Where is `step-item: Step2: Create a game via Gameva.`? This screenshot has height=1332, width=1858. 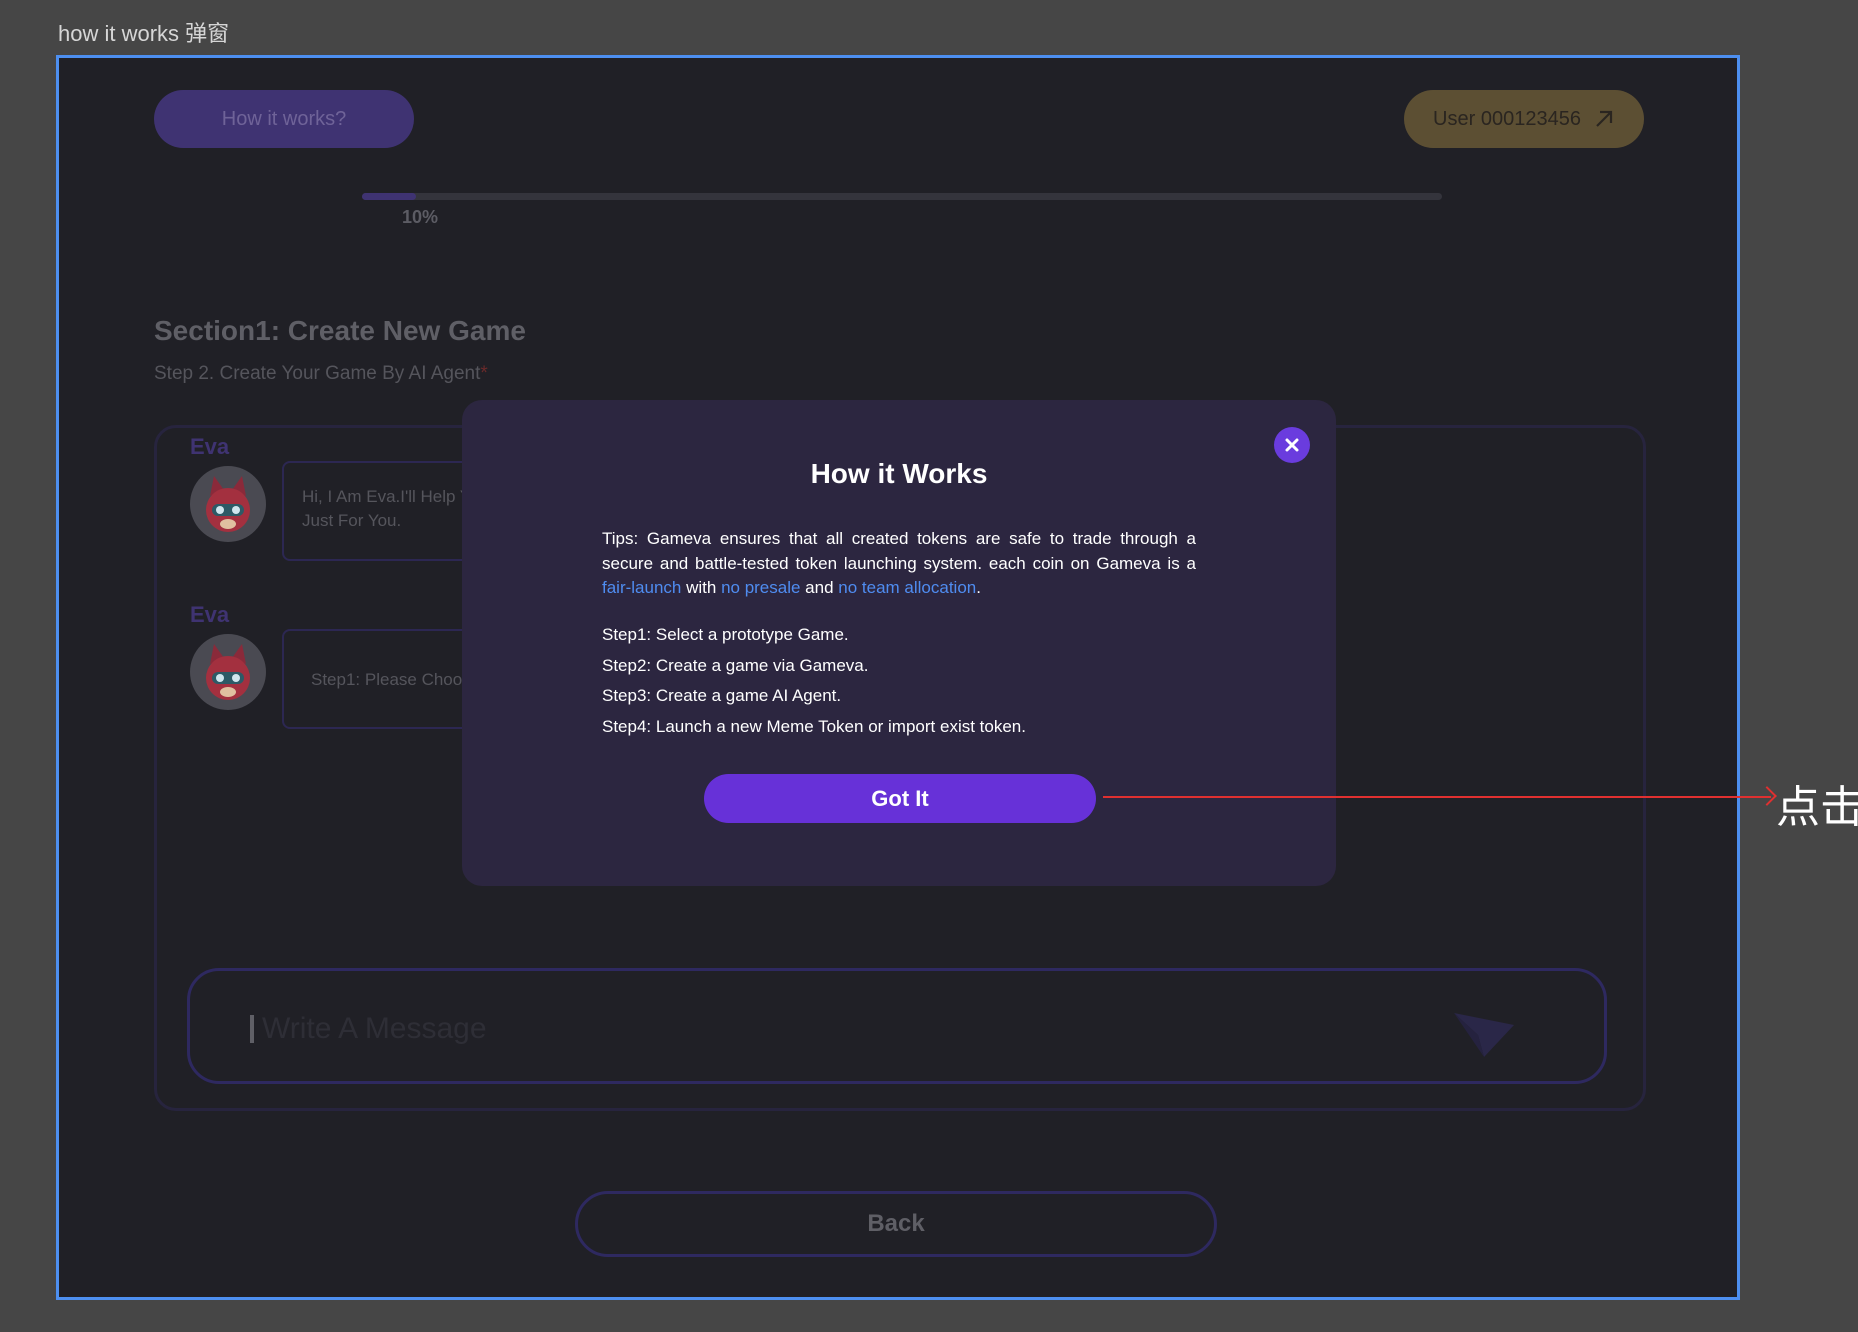
step-item: Step2: Create a game via Gameva. is located at coordinates (735, 665).